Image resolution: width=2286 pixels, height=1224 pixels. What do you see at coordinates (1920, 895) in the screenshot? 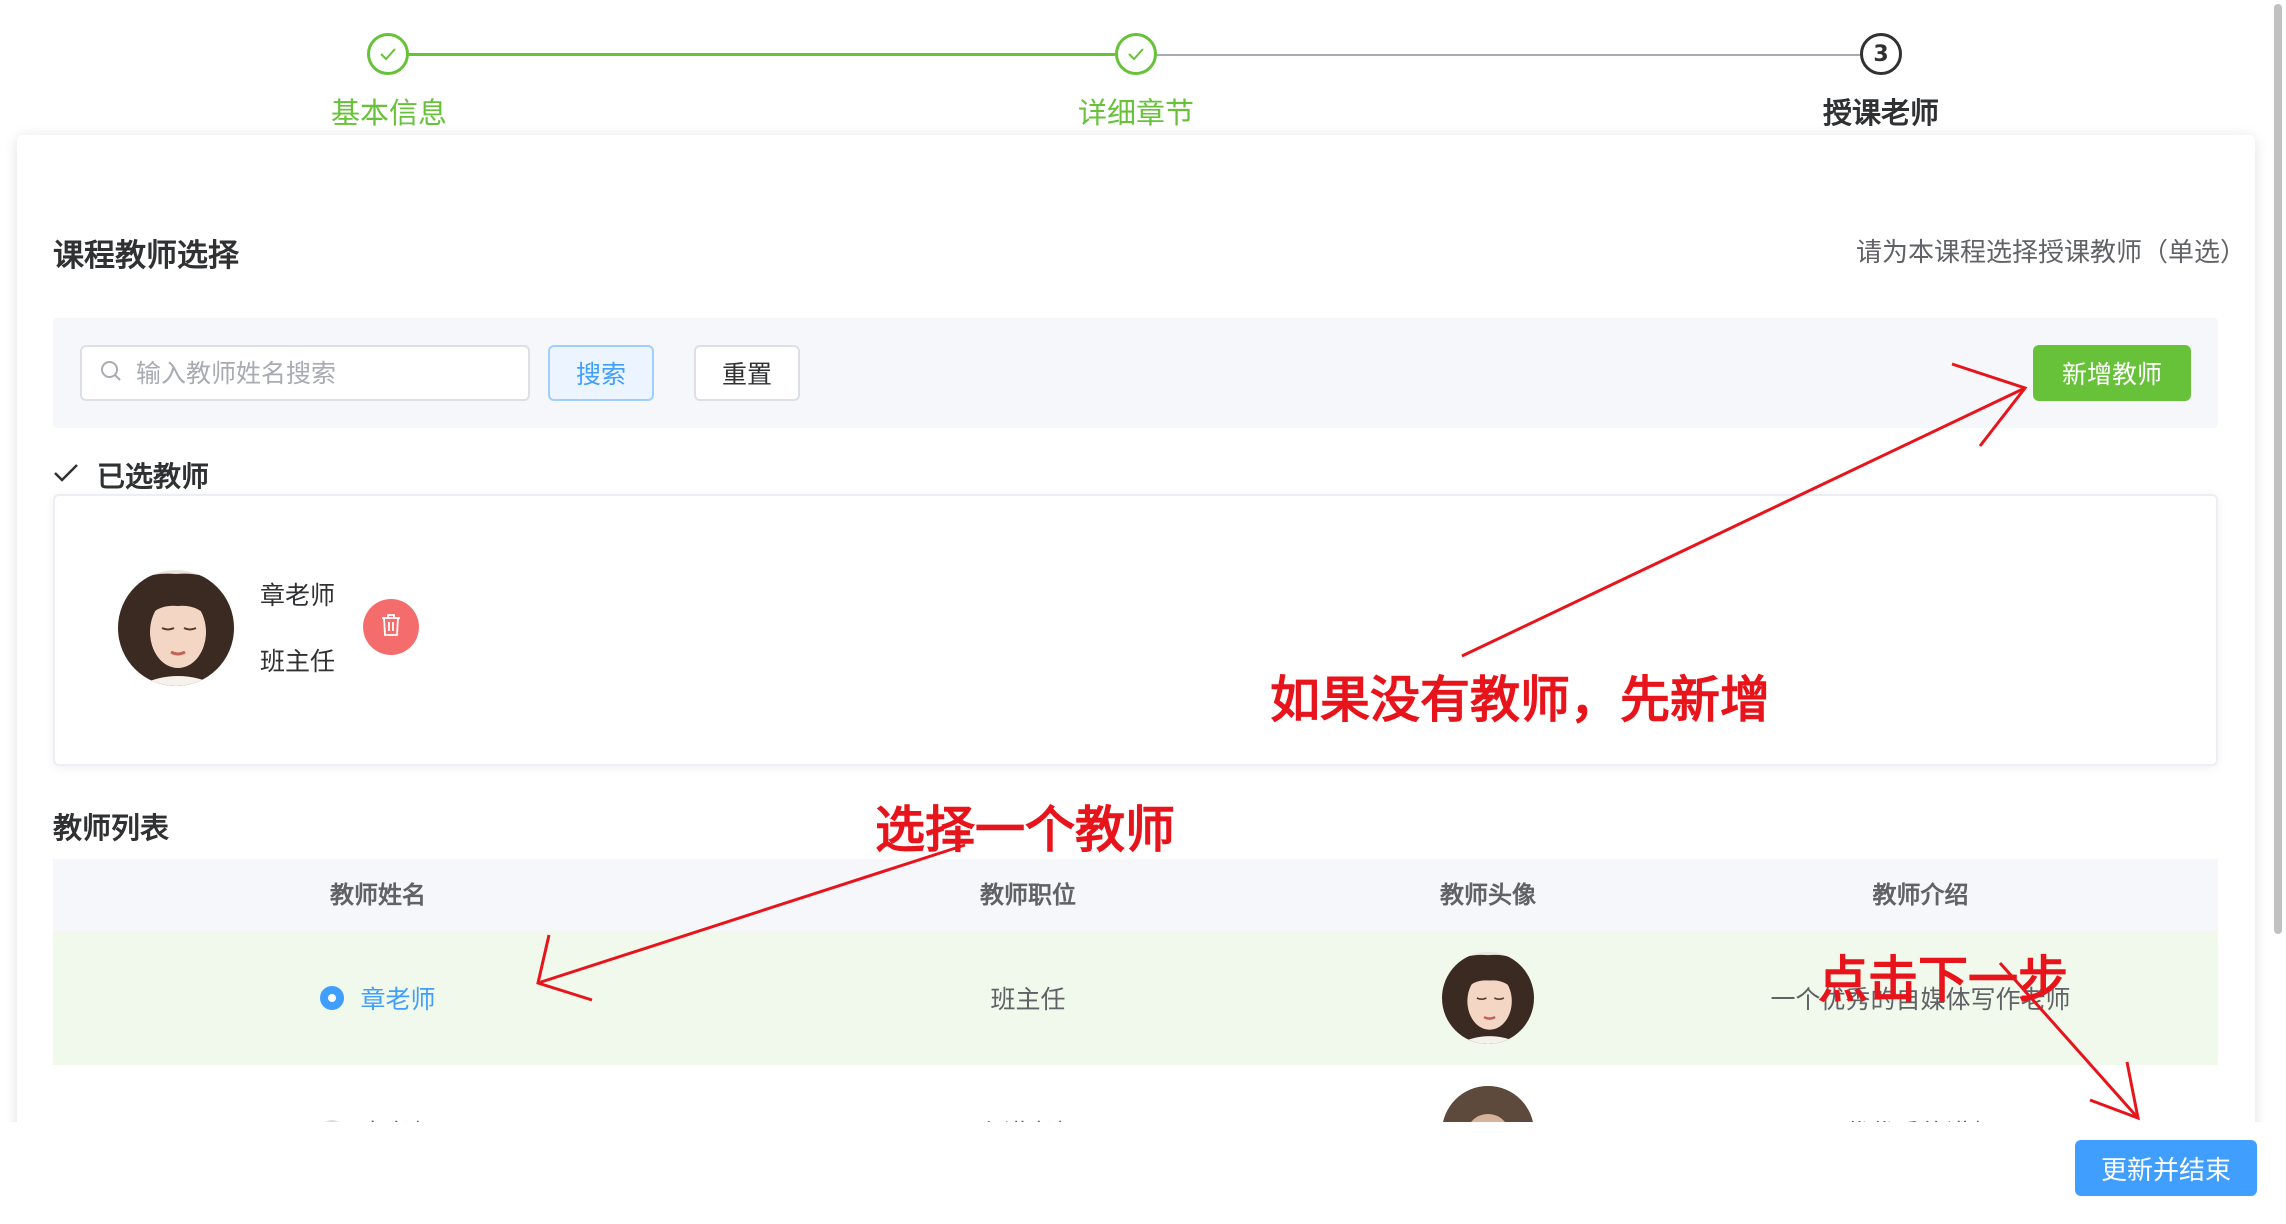
I see `column-header-intro: 教师介绍` at bounding box center [1920, 895].